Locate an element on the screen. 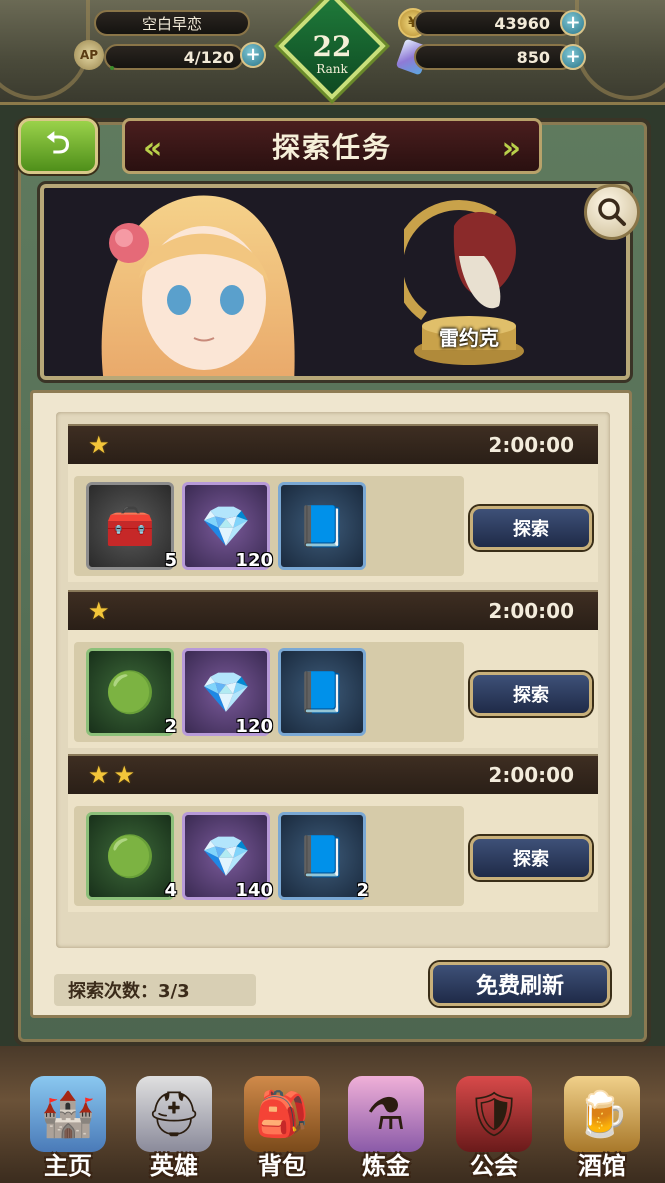  mission-header: ★ ★ 2:00:00 is located at coordinates (333, 774).